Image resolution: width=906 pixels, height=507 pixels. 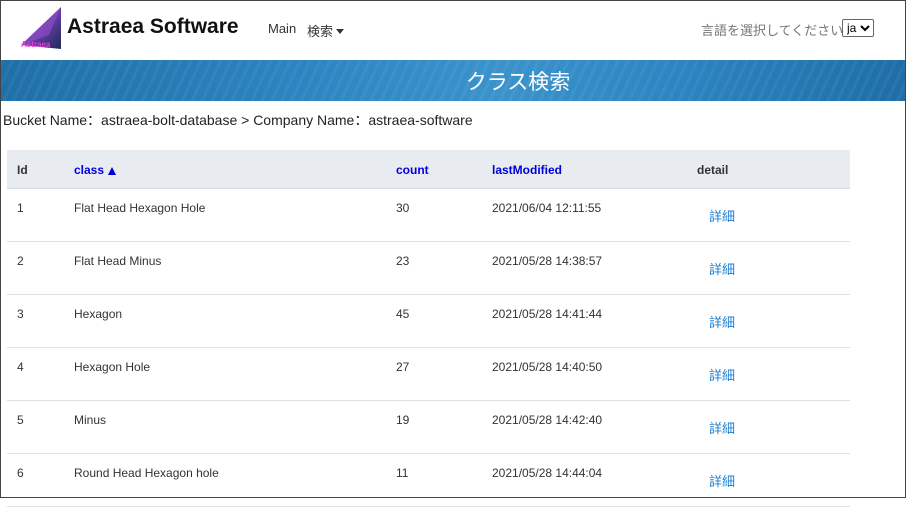 What do you see at coordinates (403, 367) in the screenshot?
I see `cell-count: 27` at bounding box center [403, 367].